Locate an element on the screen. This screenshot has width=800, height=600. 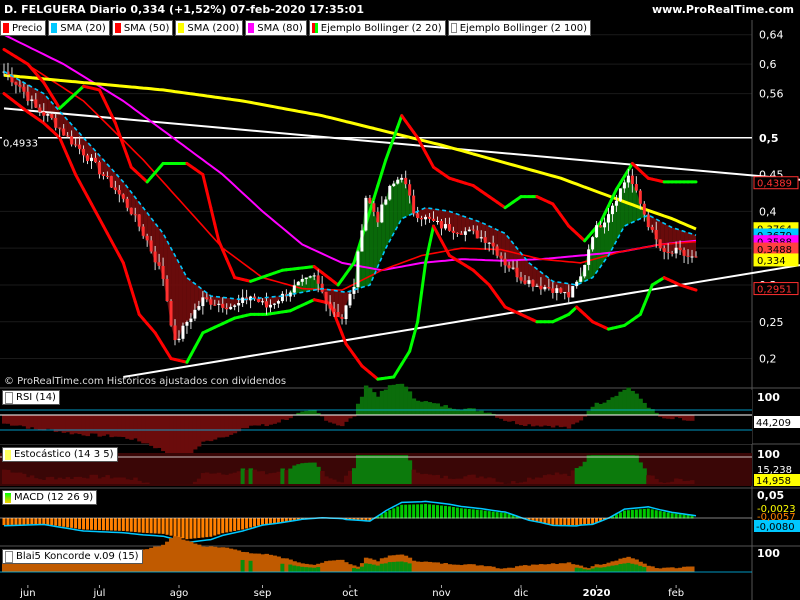
y-tick-label: 0,56 is located at coordinates (771, 94).